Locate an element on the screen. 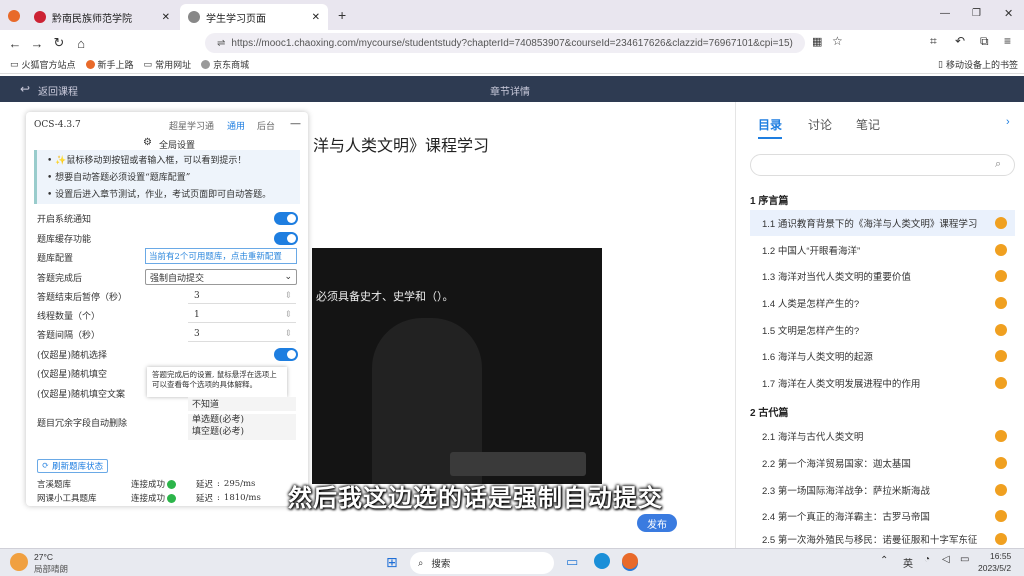  question-text: 必须具备史才、史学和（）。 is located at coordinates (385, 297).